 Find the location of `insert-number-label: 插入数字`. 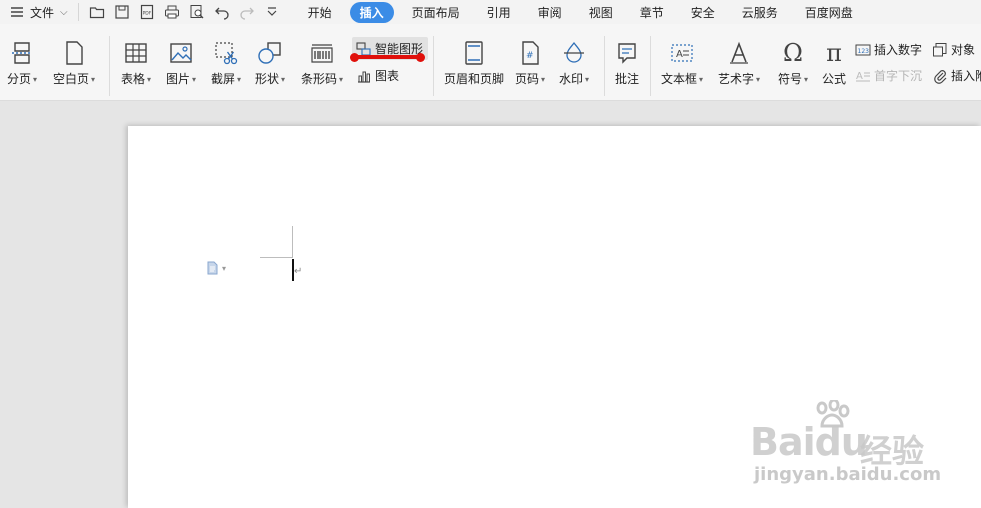

insert-number-label: 插入数字 is located at coordinates (898, 50).